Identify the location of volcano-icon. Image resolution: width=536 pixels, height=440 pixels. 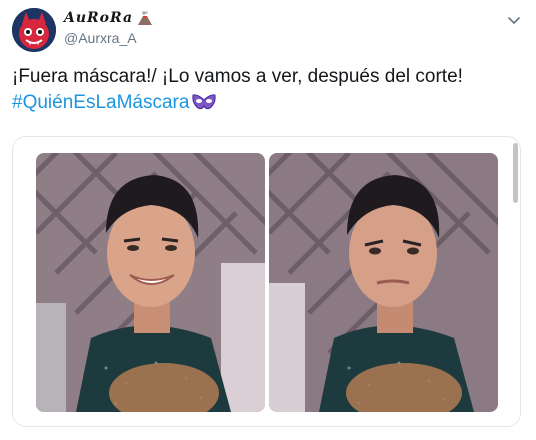
(145, 18).